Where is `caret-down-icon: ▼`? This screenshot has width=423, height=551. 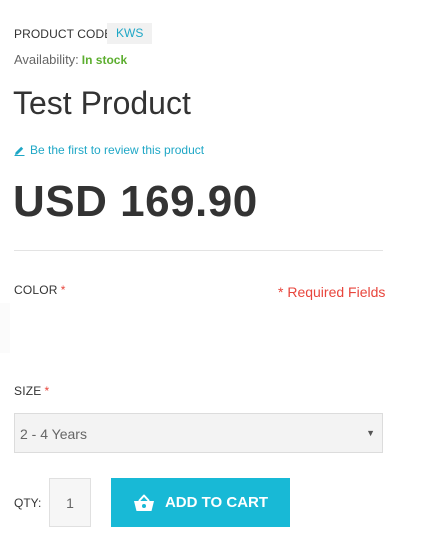 caret-down-icon: ▼ is located at coordinates (370, 433).